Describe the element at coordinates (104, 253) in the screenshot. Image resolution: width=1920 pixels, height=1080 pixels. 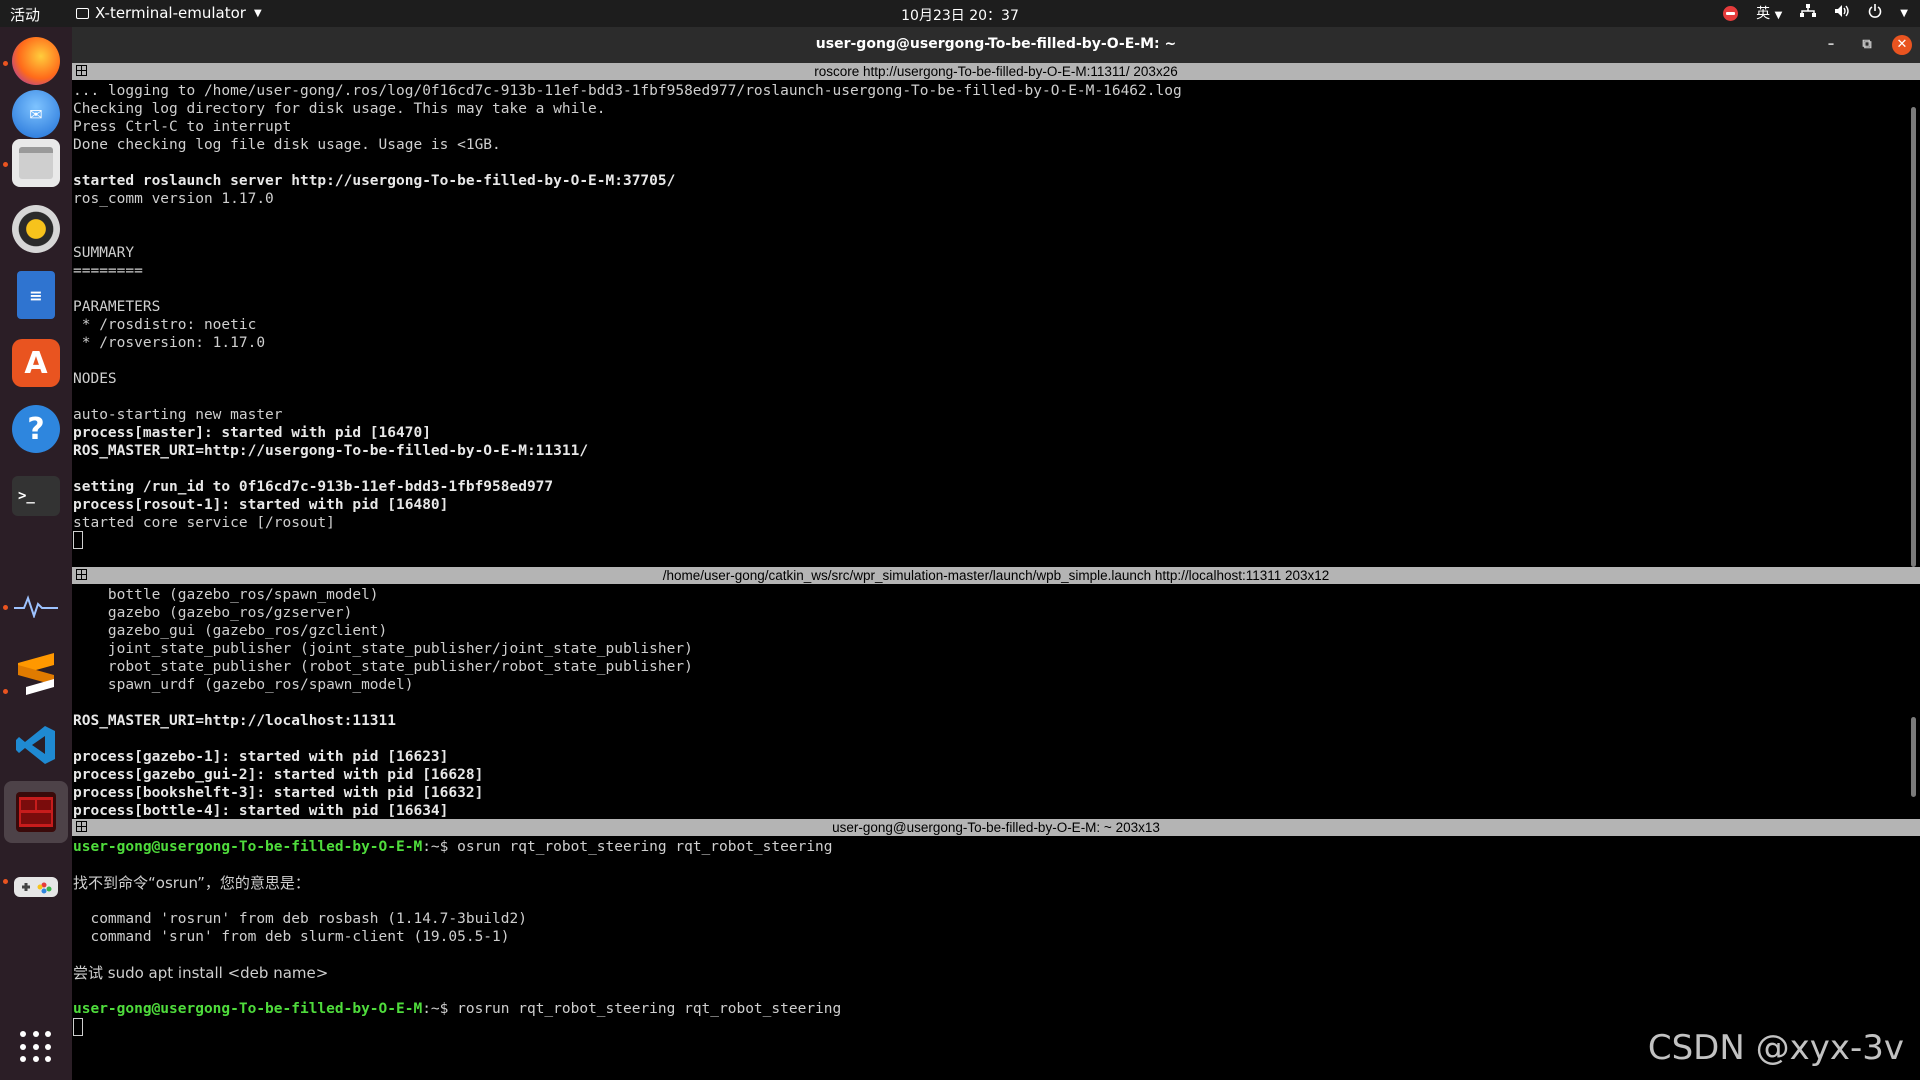
I see `output-line: SUMMARY` at that location.